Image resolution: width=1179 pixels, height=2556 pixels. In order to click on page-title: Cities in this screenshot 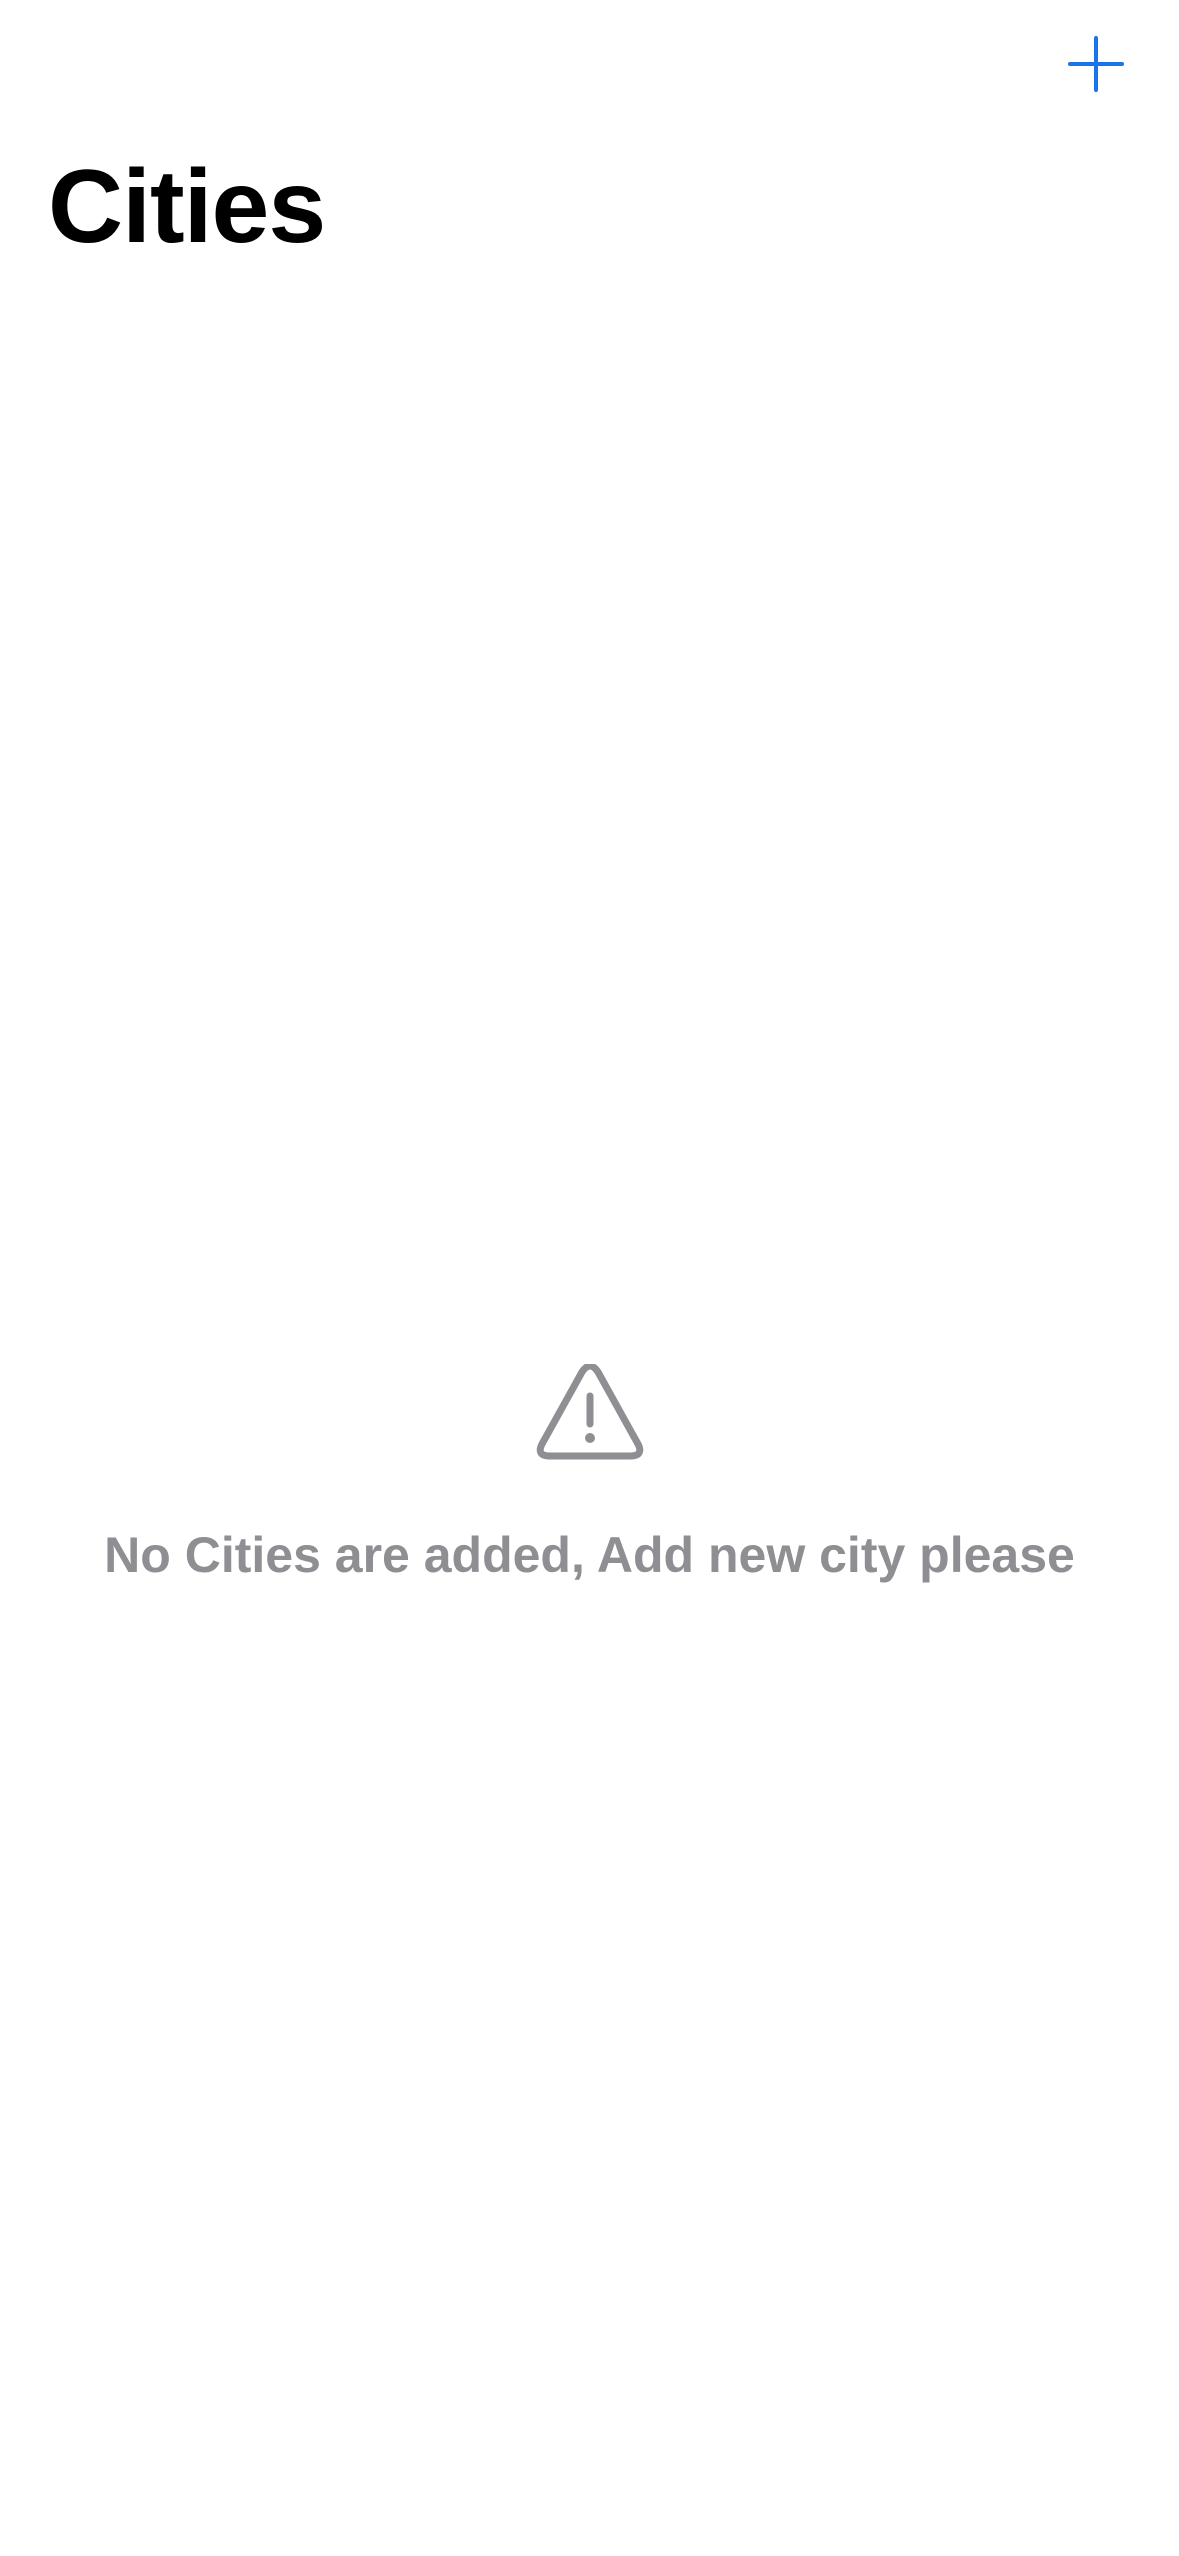, I will do `click(187, 207)`.